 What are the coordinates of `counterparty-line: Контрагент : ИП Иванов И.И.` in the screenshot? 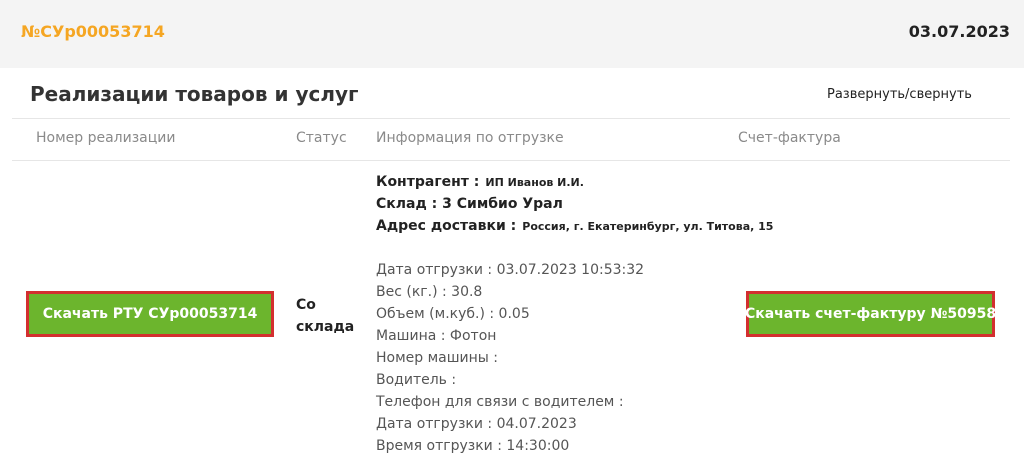 It's located at (480, 182).